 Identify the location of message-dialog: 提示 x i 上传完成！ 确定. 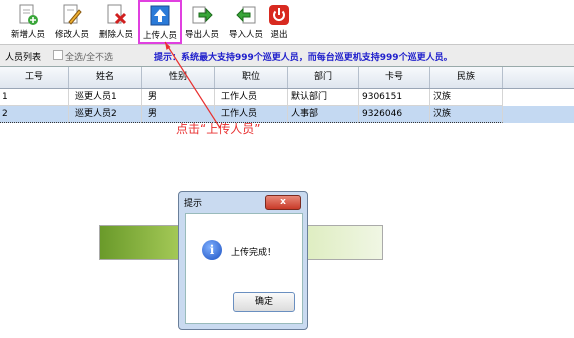
(243, 260).